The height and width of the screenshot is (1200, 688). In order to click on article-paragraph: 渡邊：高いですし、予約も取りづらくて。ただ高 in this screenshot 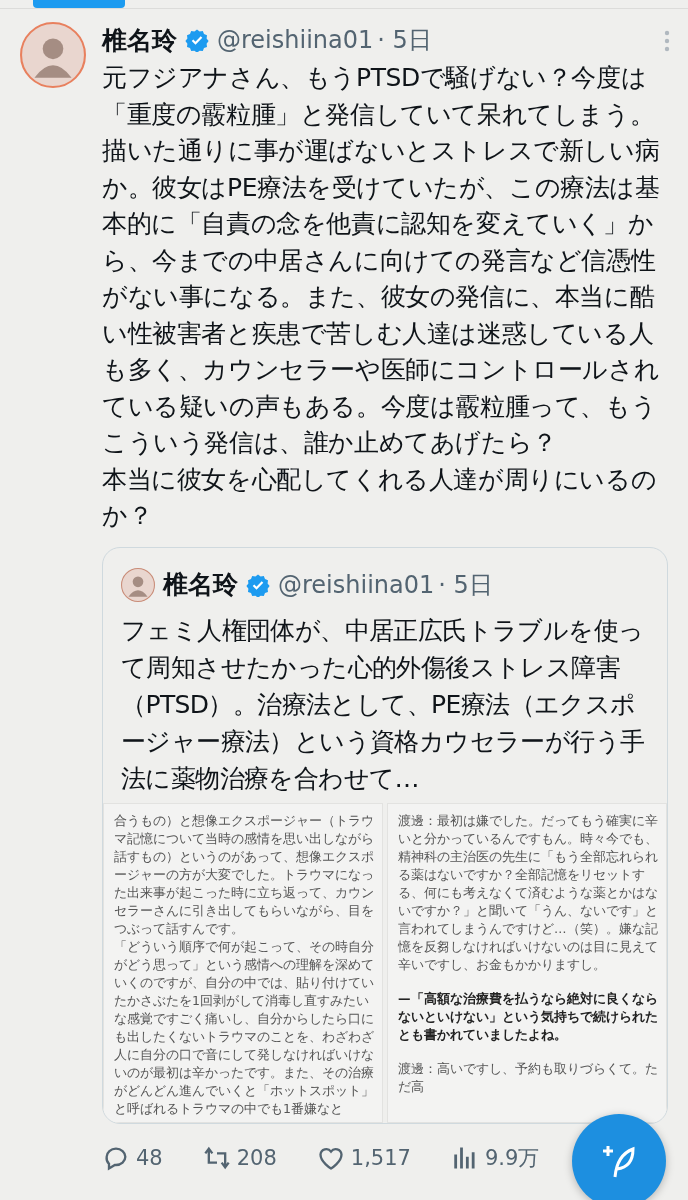, I will do `click(528, 1077)`.